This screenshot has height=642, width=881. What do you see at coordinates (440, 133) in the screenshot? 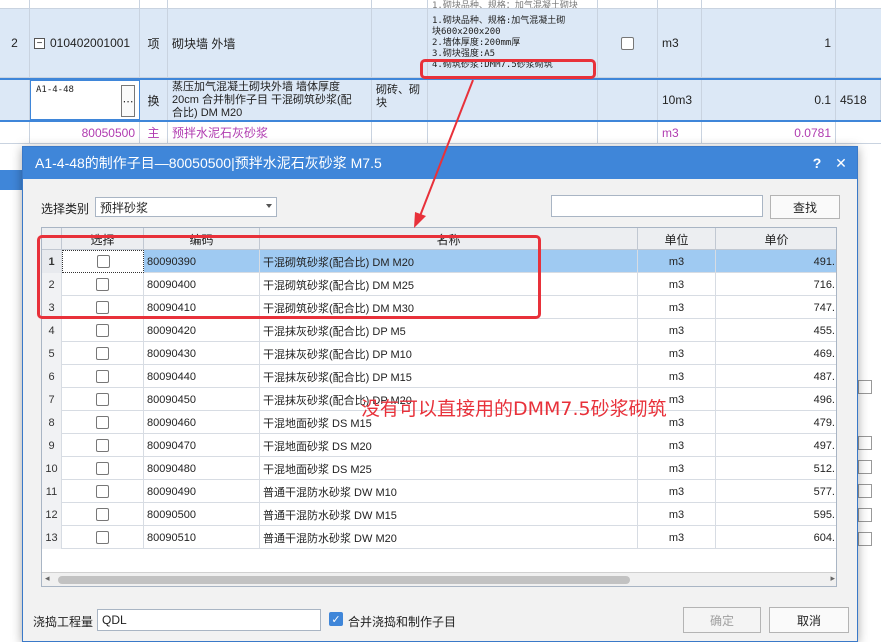
I see `bg-row-4: 80050500 主 预拌水泥石灰砂浆 m3 0.0781` at bounding box center [440, 133].